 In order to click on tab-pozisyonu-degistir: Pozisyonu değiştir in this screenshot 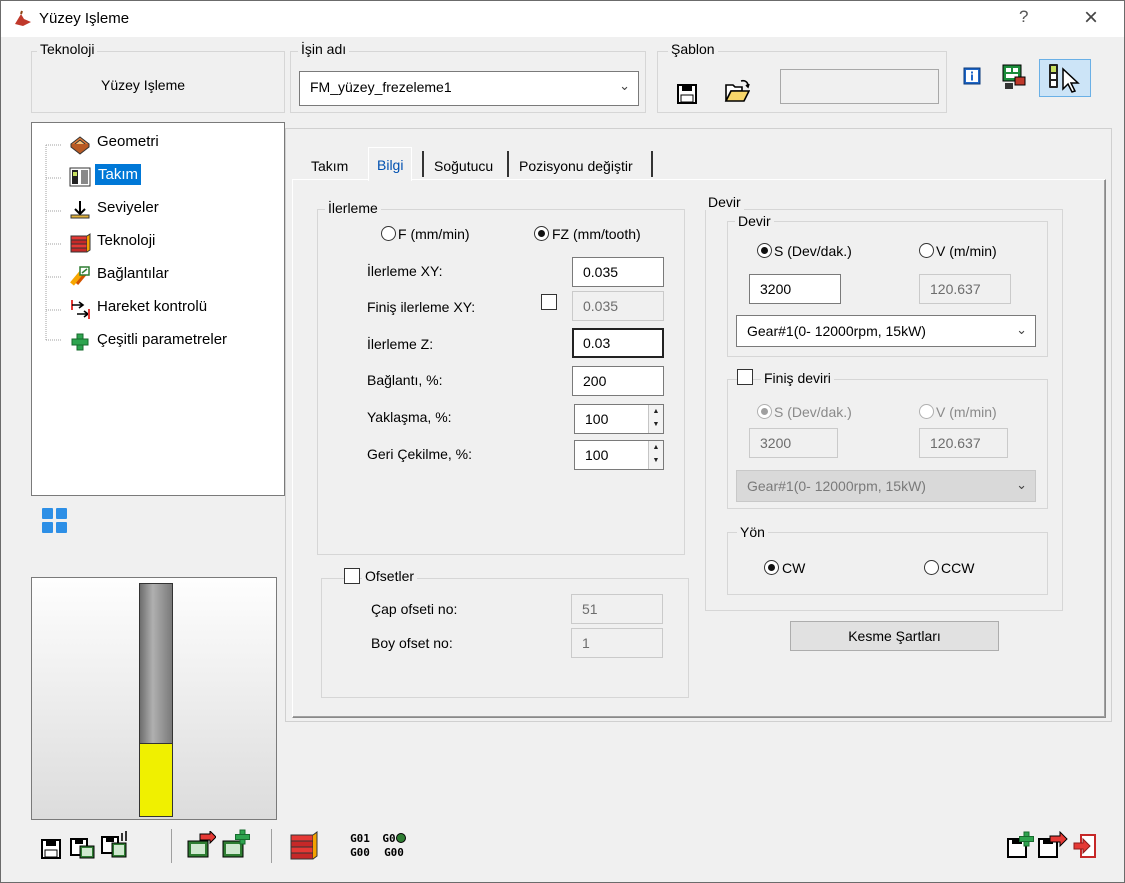, I will do `click(576, 164)`.